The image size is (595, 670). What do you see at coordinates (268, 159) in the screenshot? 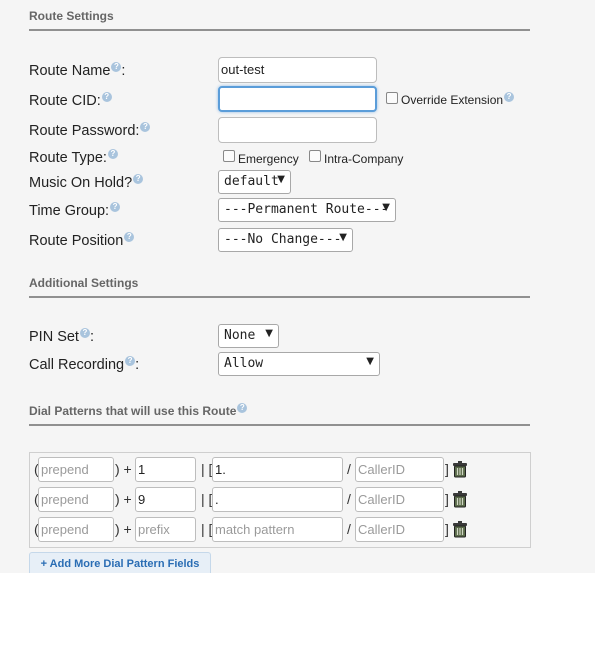
I see `emergency-label: Emergency` at bounding box center [268, 159].